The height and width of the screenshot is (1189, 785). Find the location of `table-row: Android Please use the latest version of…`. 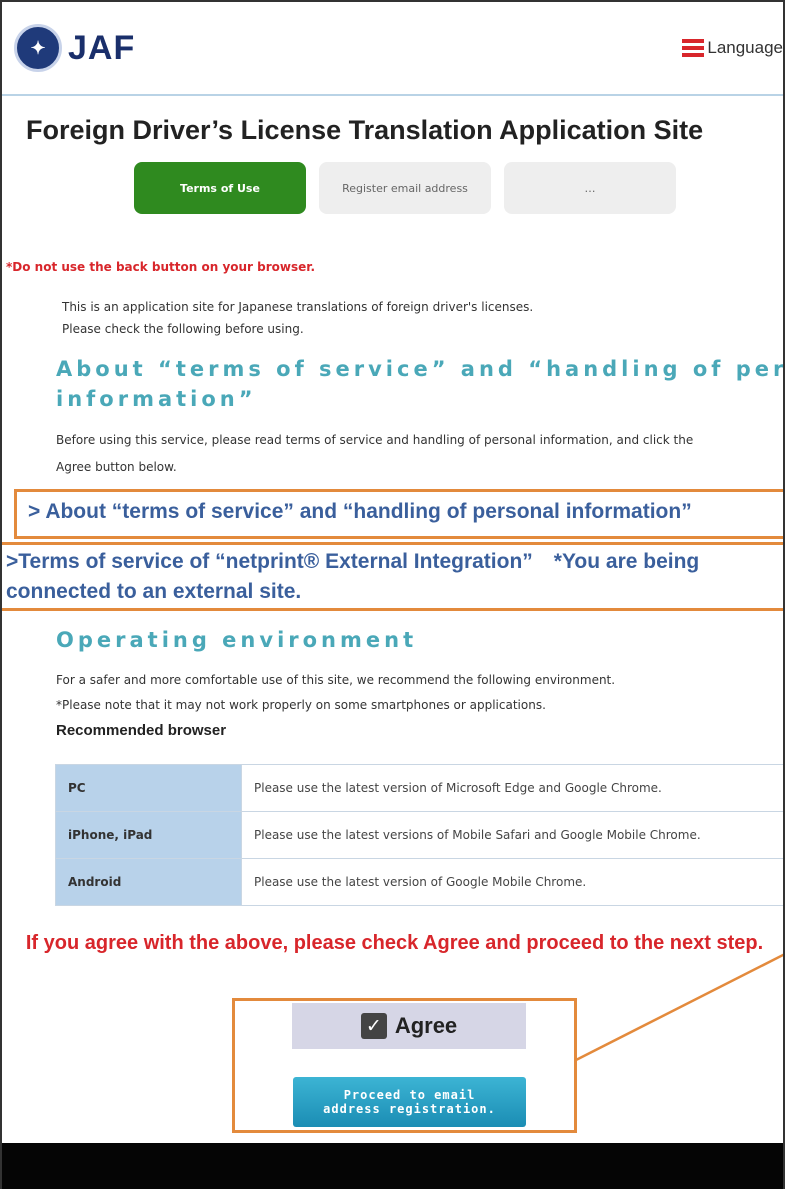

table-row: Android Please use the latest version of… is located at coordinates (419, 882).